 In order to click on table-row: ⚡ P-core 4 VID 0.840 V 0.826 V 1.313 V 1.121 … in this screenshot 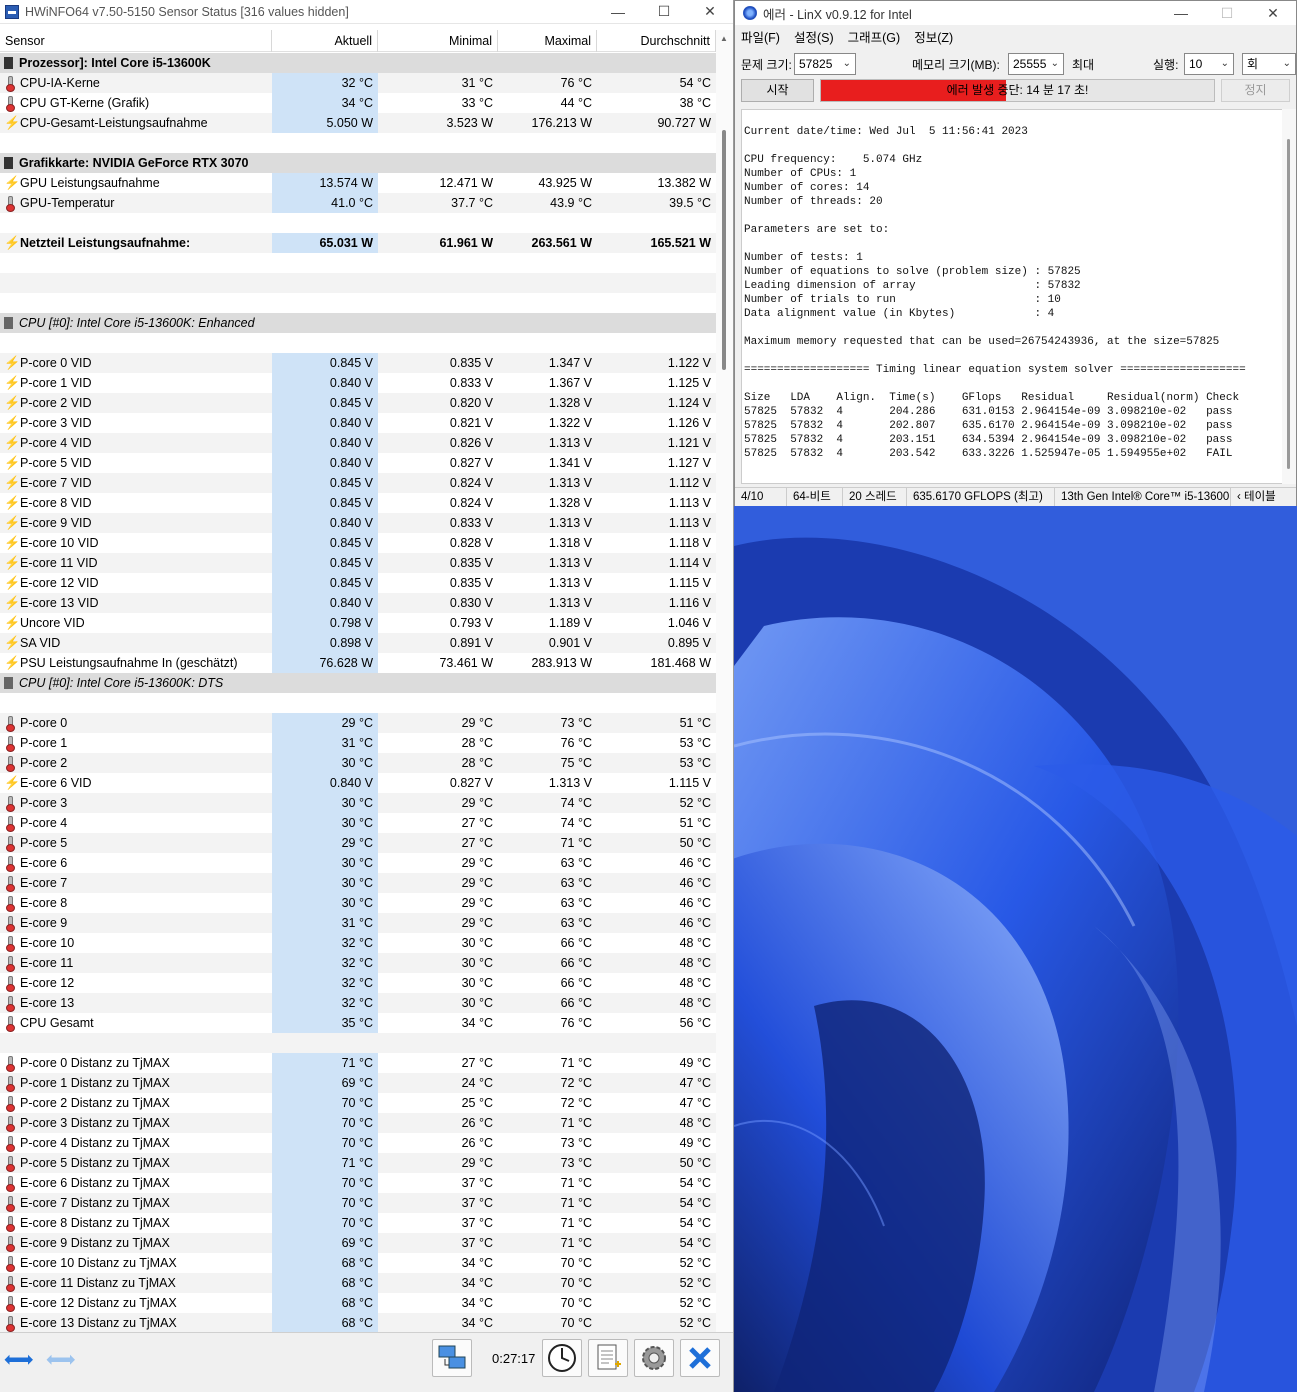, I will do `click(358, 443)`.